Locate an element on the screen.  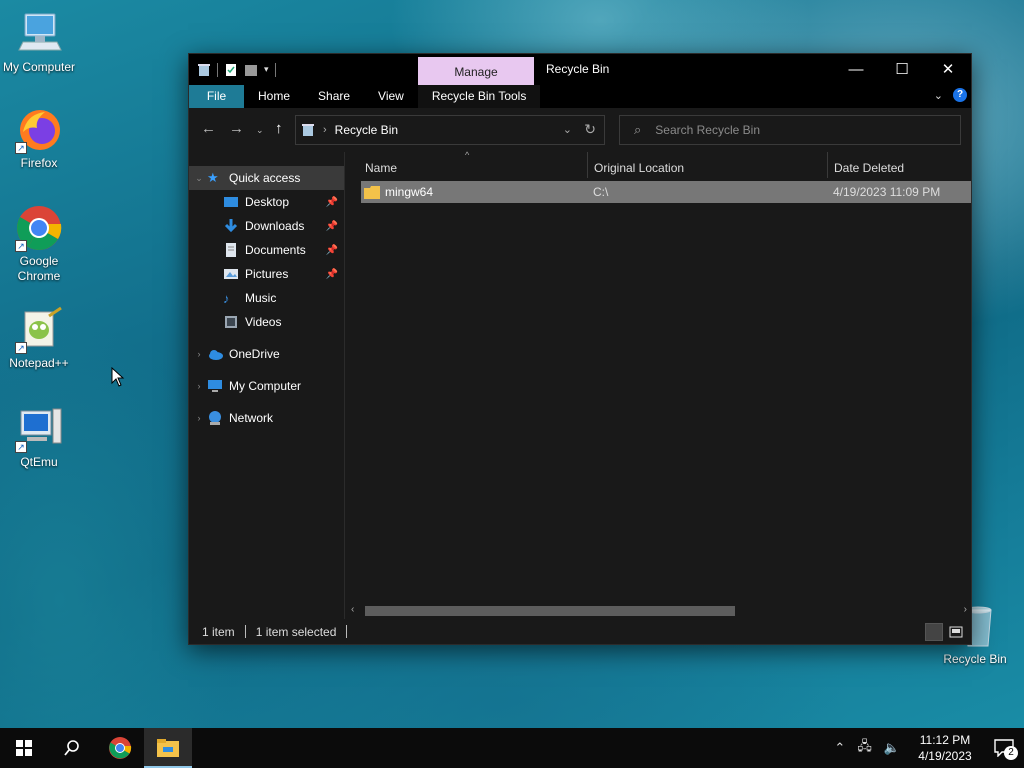
mouse-cursor-icon is located at coordinates (118, 377).